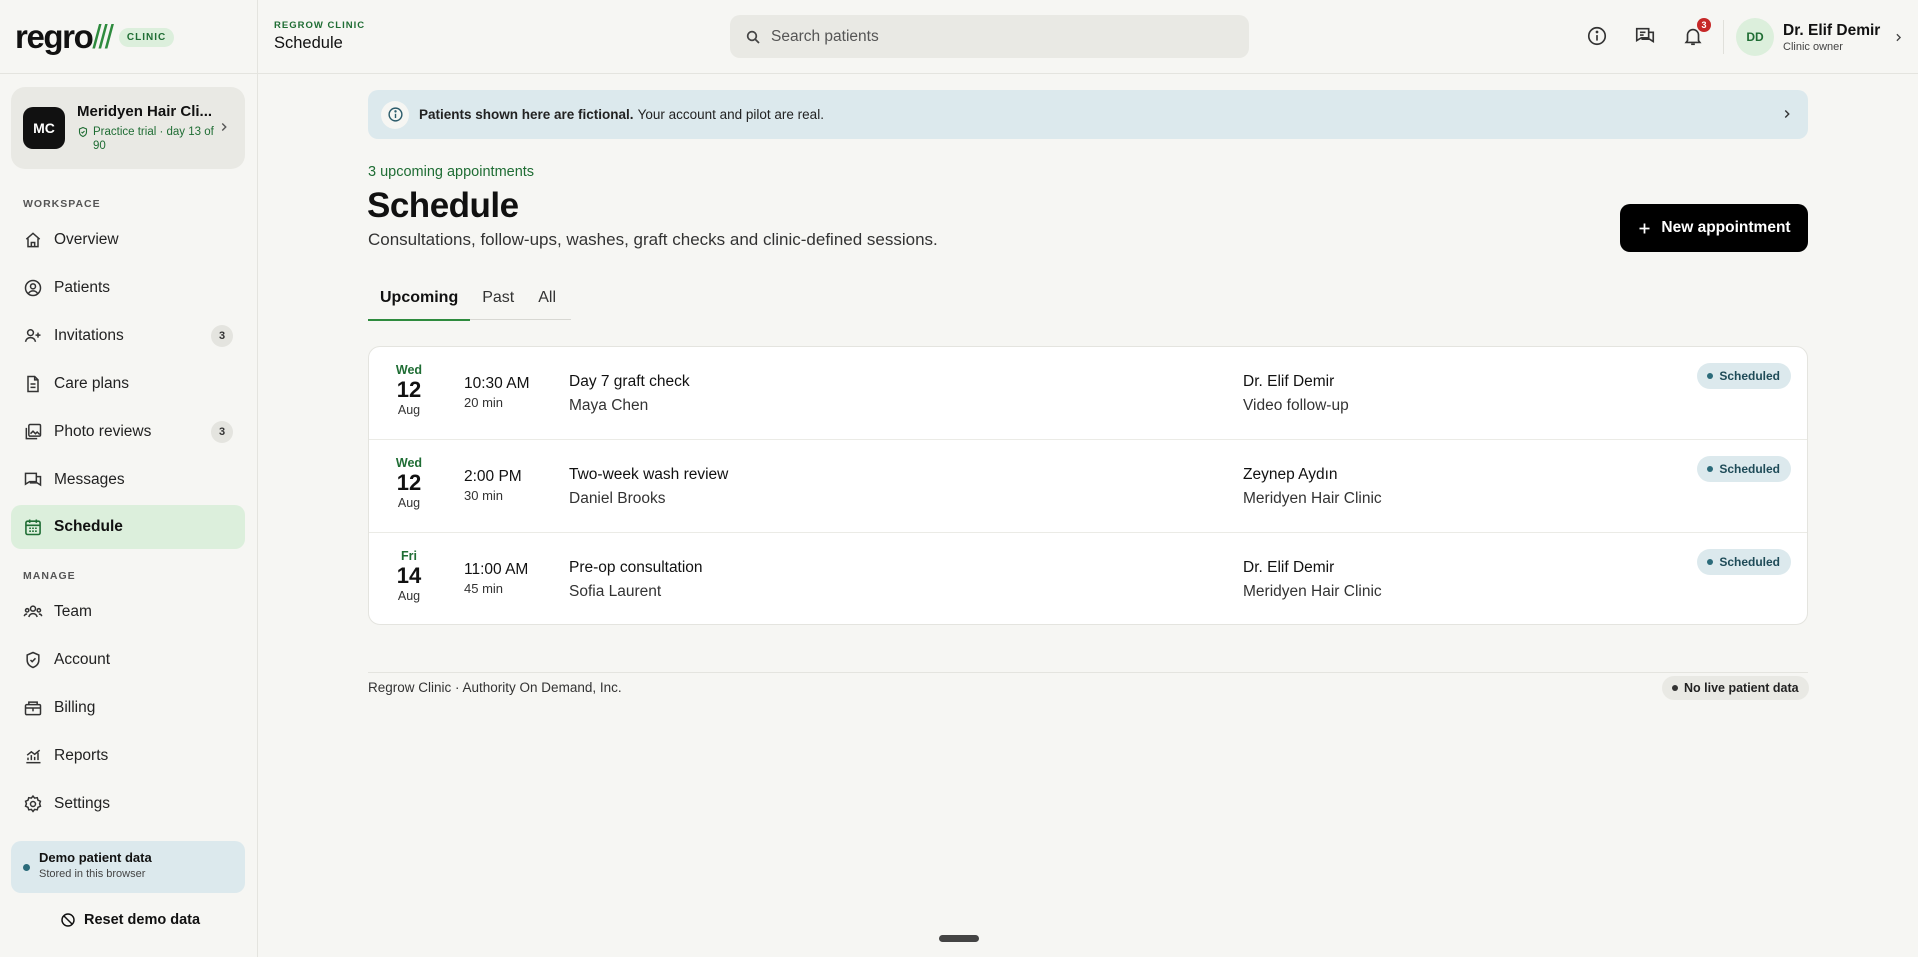  Describe the element at coordinates (103, 431) in the screenshot. I see `sidebar-item-label: Photo reviews` at that location.